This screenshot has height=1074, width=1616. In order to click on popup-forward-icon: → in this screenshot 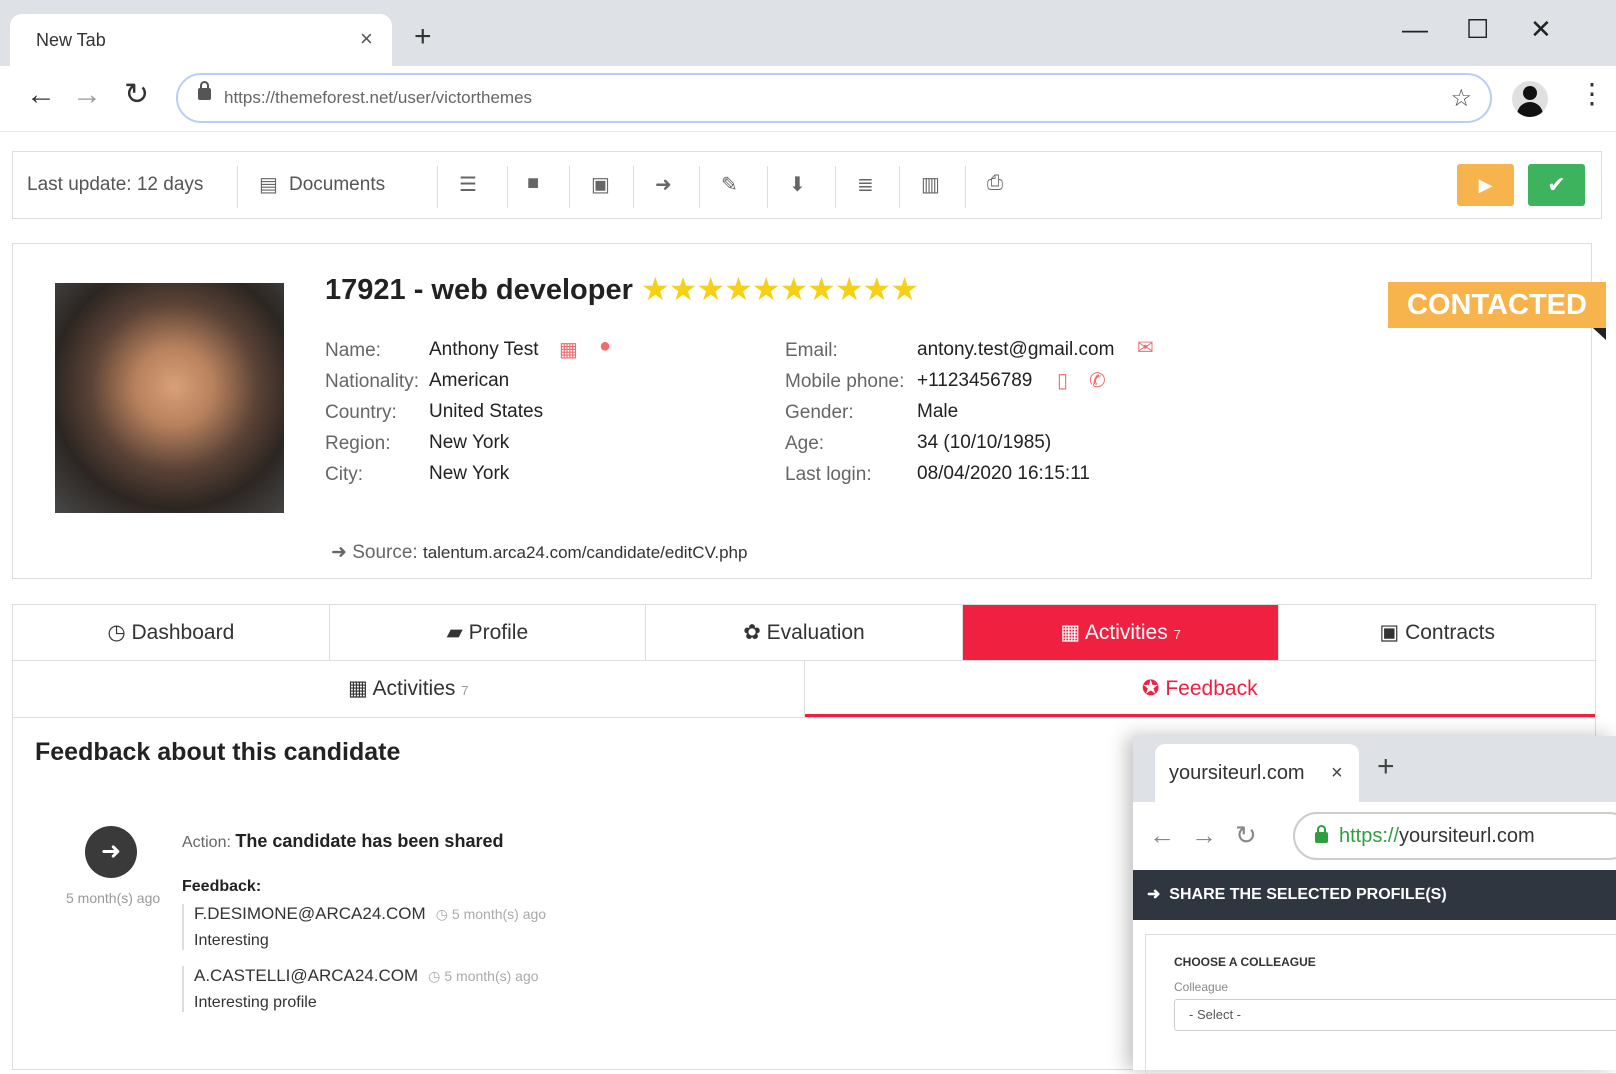, I will do `click(1204, 835)`.